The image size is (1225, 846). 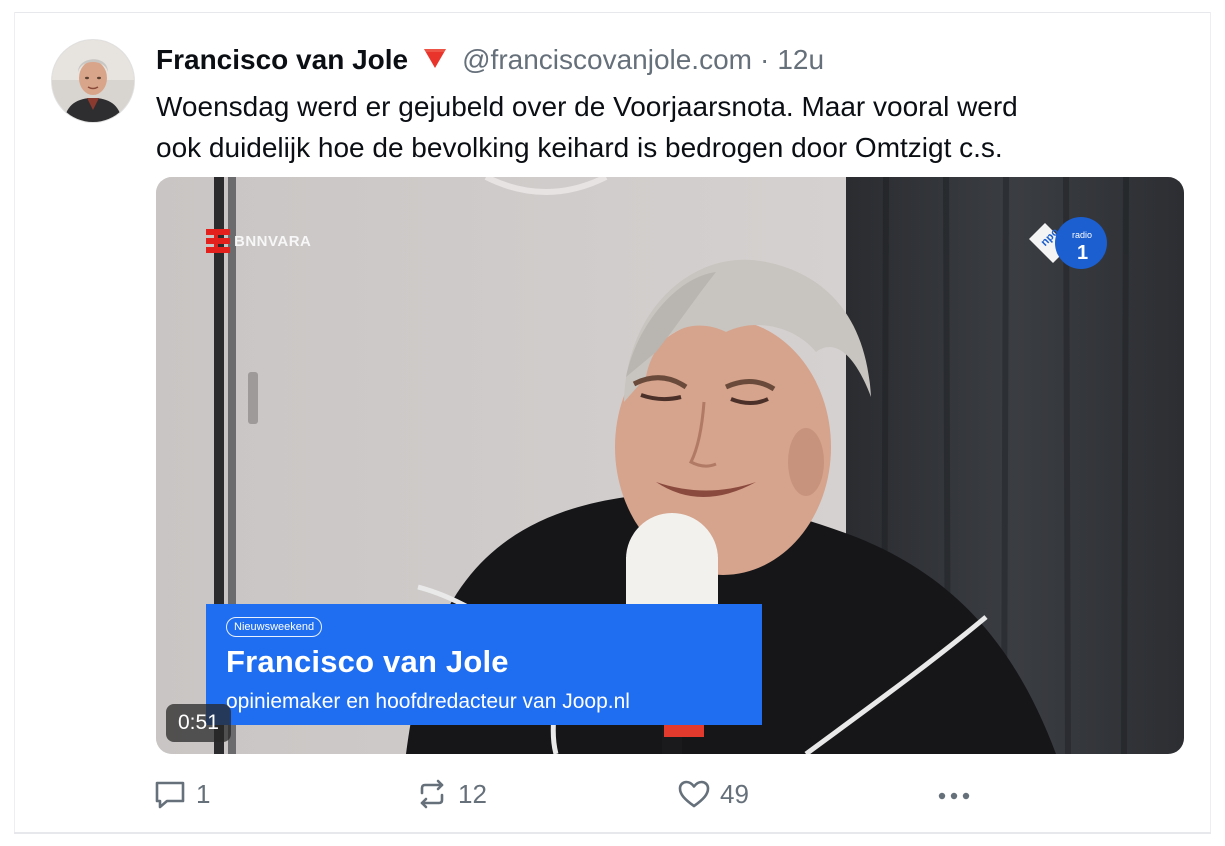 What do you see at coordinates (170, 795) in the screenshot?
I see `speech-bubble-icon` at bounding box center [170, 795].